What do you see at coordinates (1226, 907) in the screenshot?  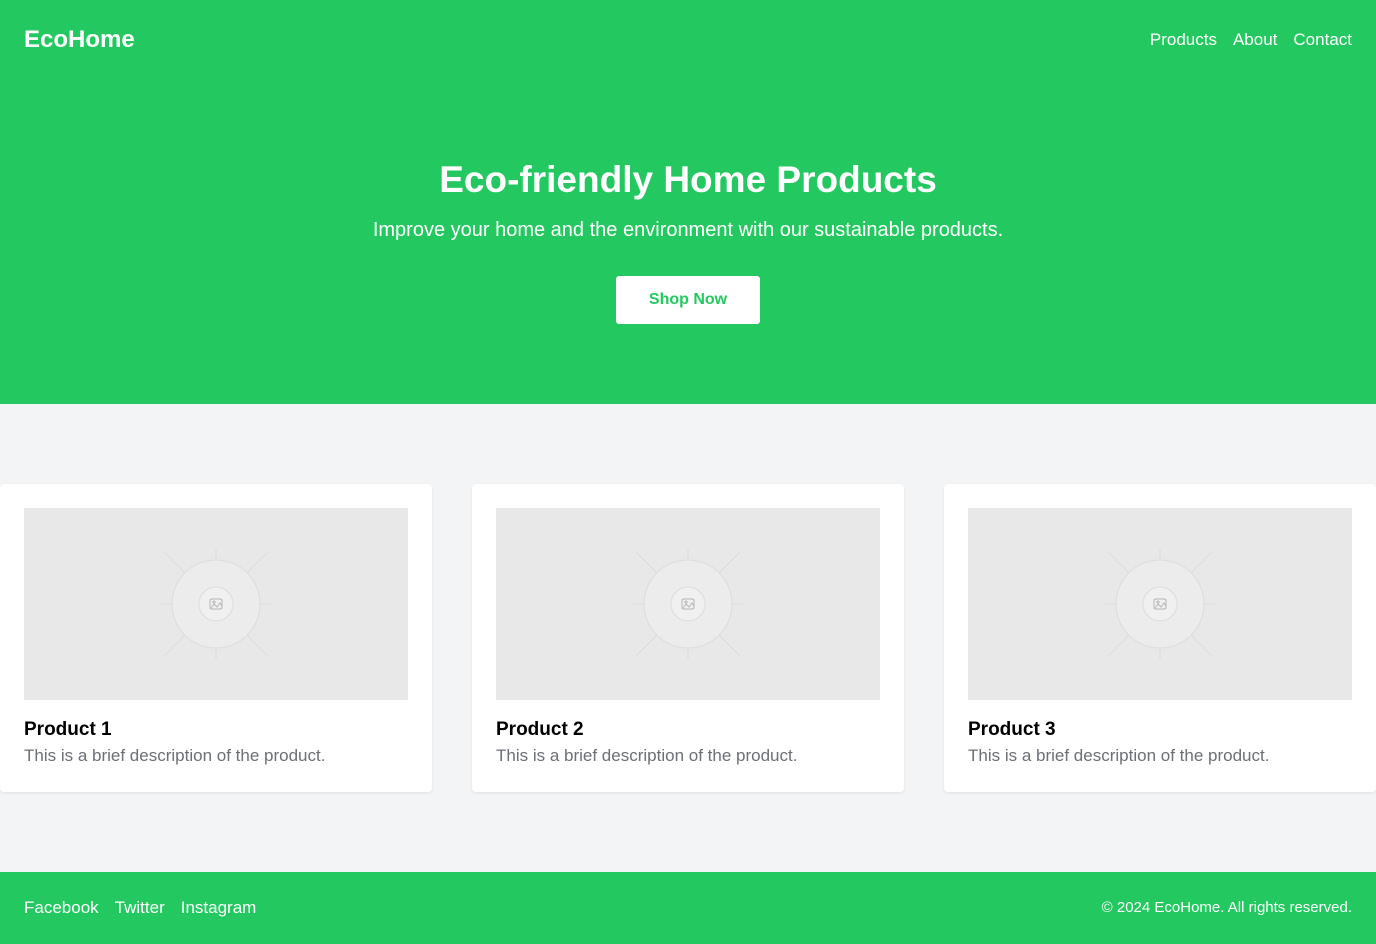 I see `copyright-text: © 2024 EcoHome. All rights reserved.` at bounding box center [1226, 907].